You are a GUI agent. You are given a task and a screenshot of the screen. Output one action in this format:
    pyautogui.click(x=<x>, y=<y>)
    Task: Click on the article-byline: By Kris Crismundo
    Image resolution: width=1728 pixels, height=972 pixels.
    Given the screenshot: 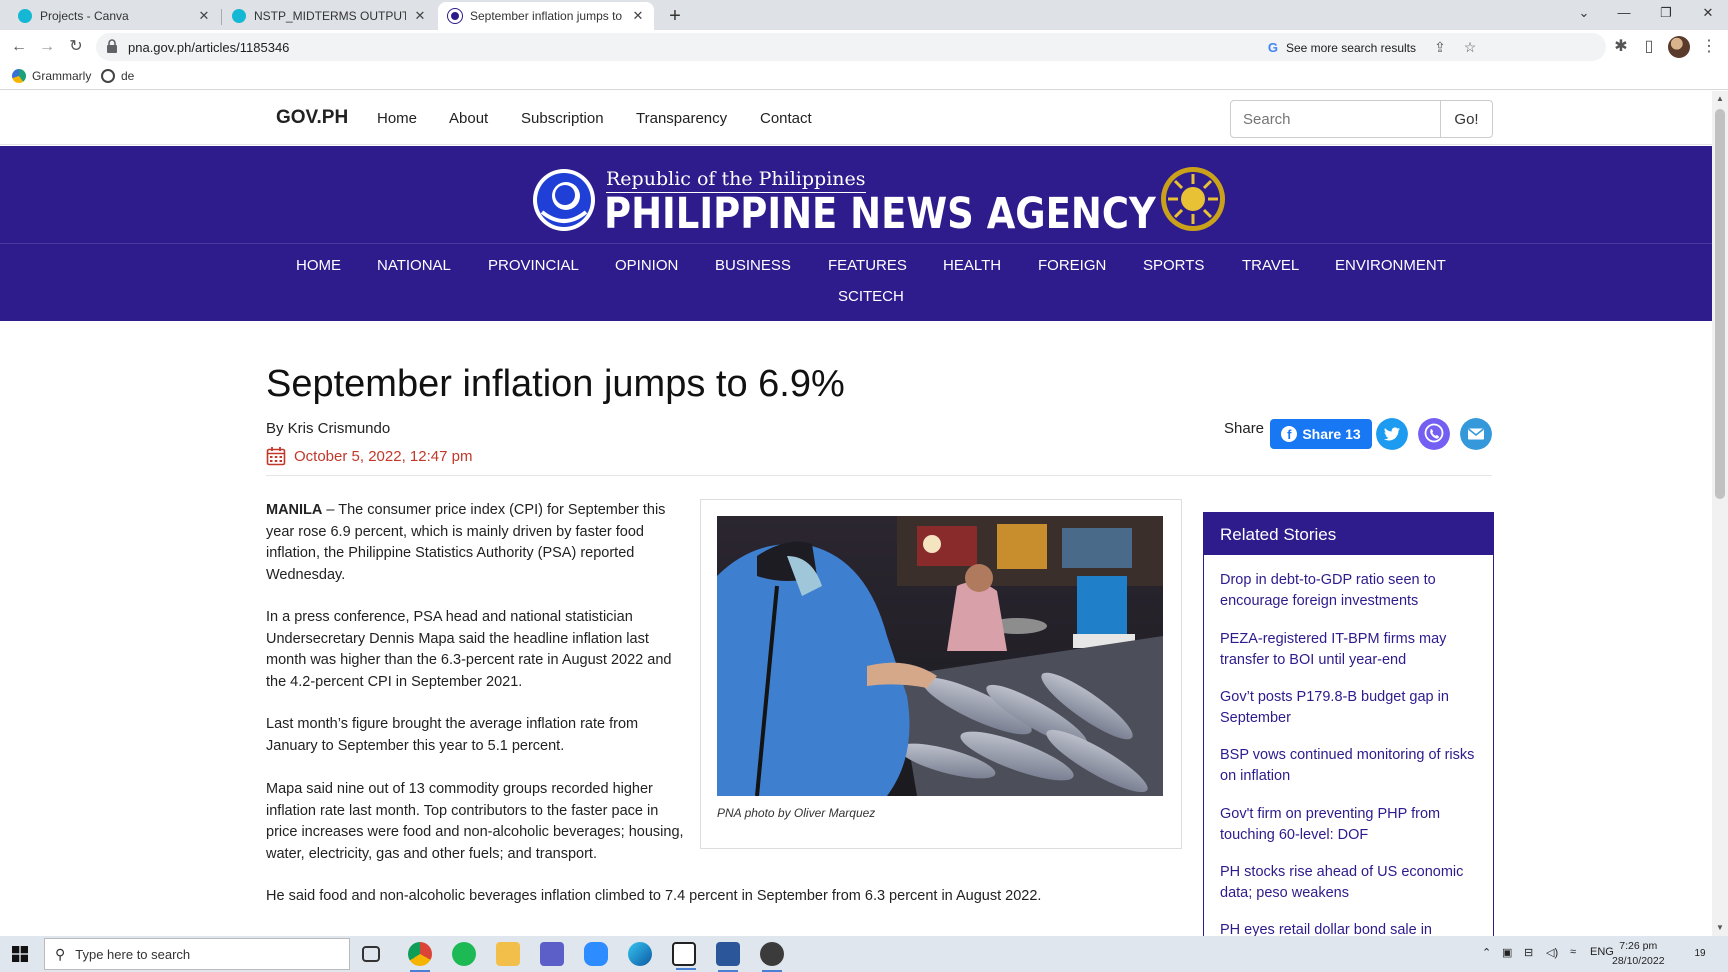 What is the action you would take?
    pyautogui.click(x=328, y=428)
    